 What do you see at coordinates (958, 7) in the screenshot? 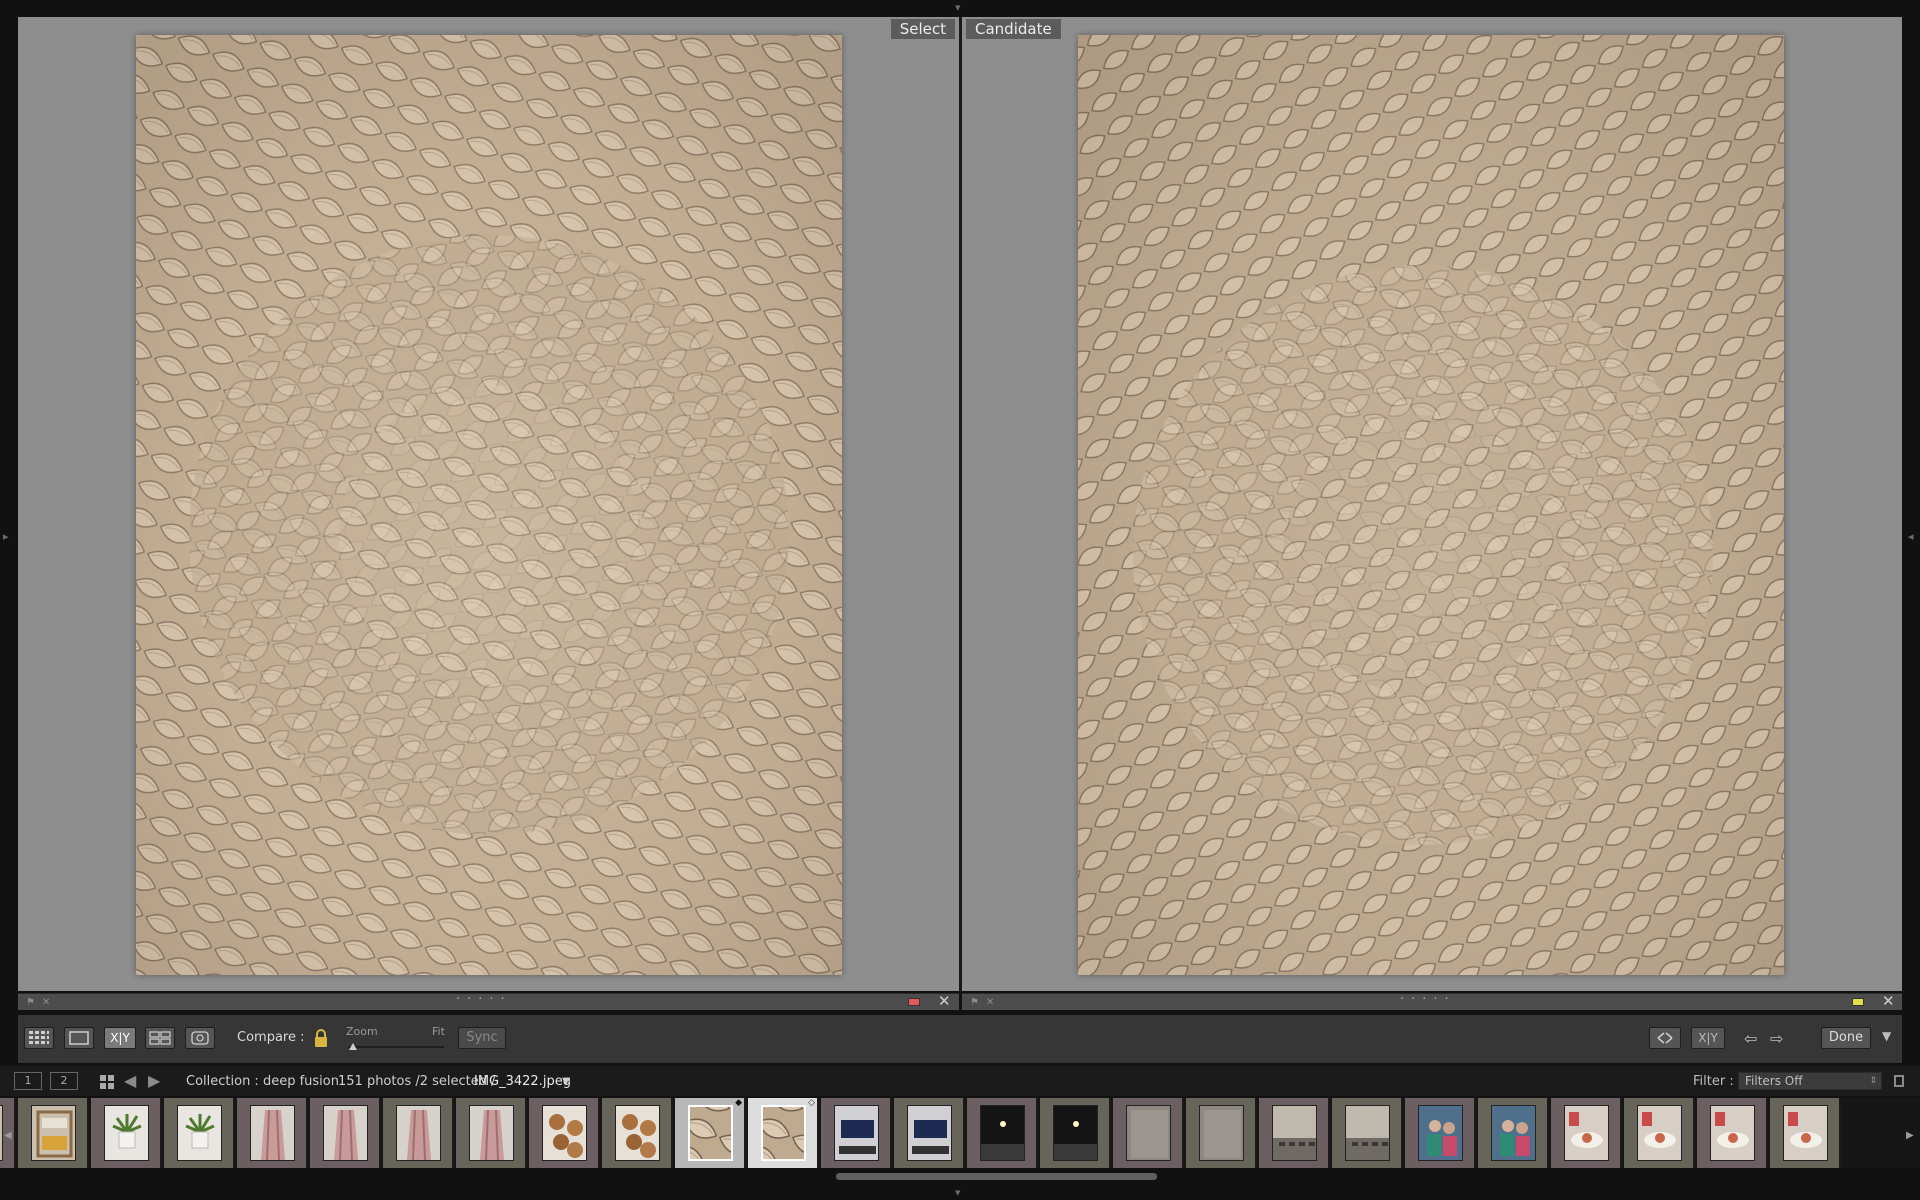
I see `top-panel-toggle-icon: ▾` at bounding box center [958, 7].